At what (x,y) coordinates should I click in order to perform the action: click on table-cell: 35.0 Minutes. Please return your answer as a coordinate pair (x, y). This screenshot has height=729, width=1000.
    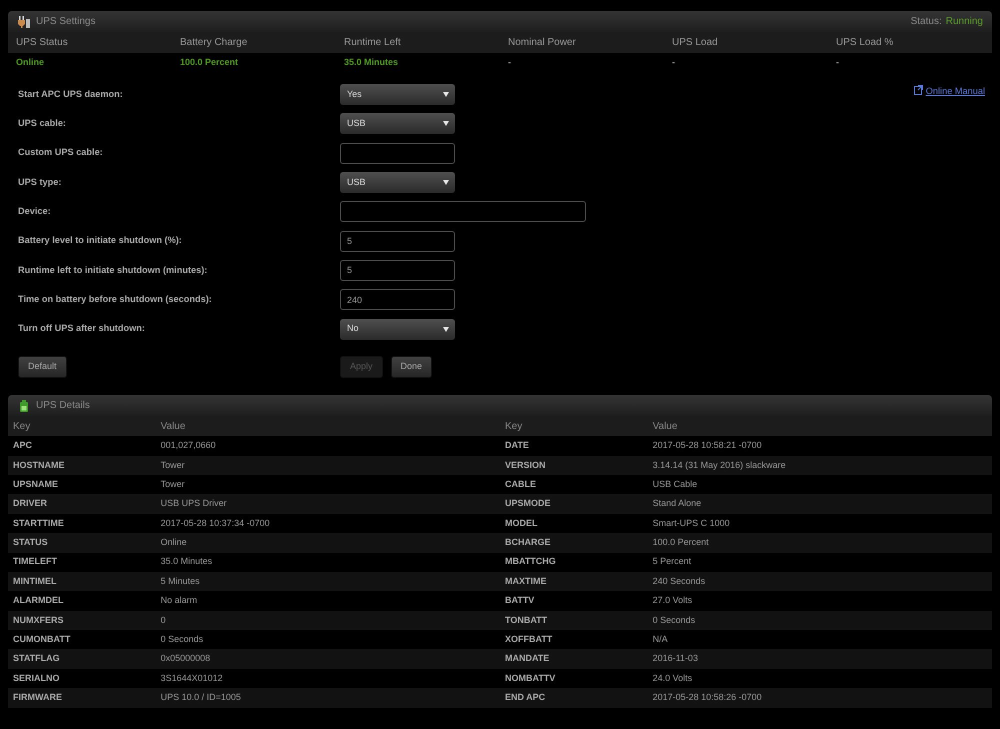
    Looking at the image, I should click on (328, 562).